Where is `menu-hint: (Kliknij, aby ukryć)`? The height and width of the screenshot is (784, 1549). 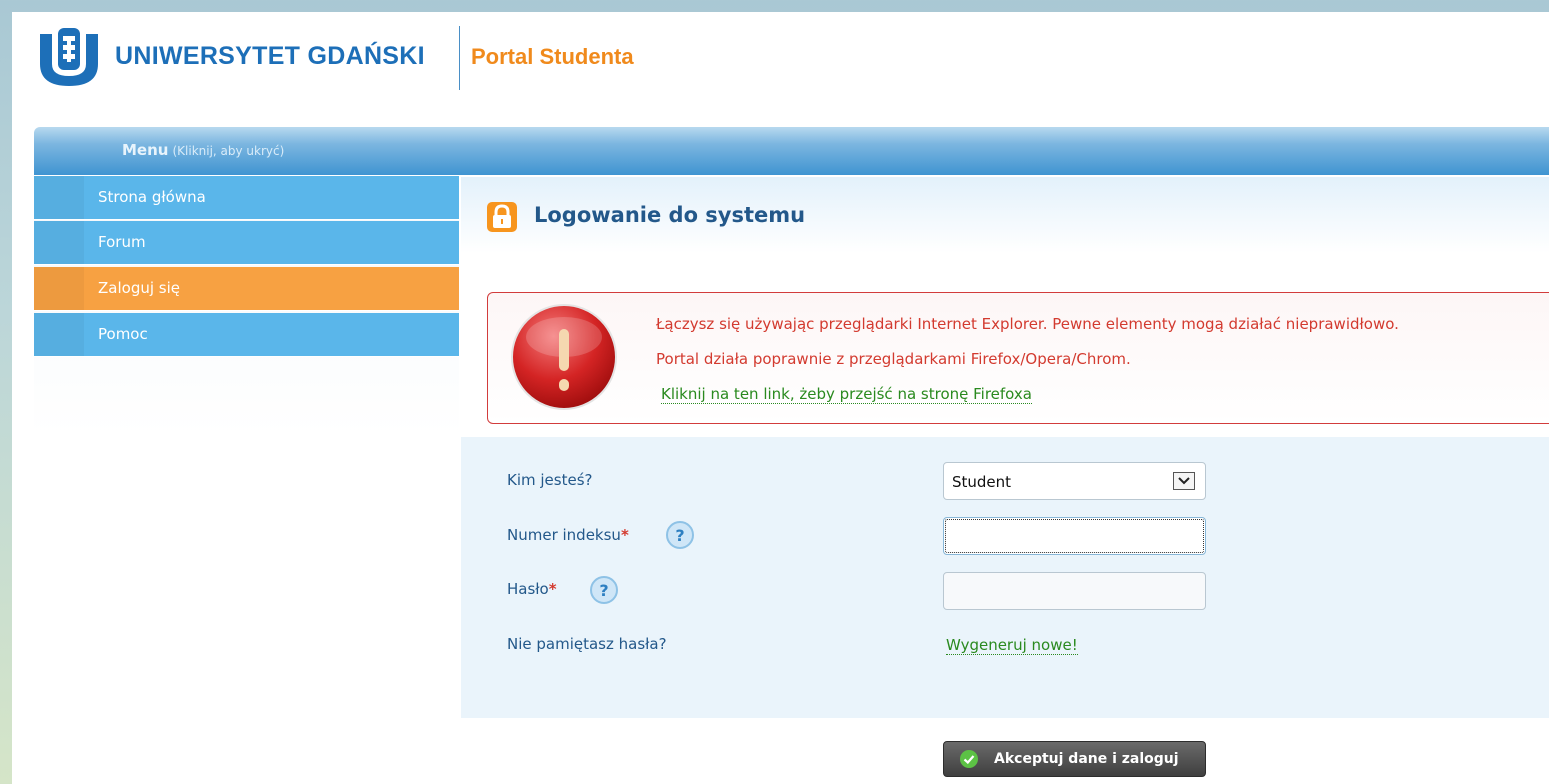
menu-hint: (Kliknij, aby ukryć) is located at coordinates (228, 151).